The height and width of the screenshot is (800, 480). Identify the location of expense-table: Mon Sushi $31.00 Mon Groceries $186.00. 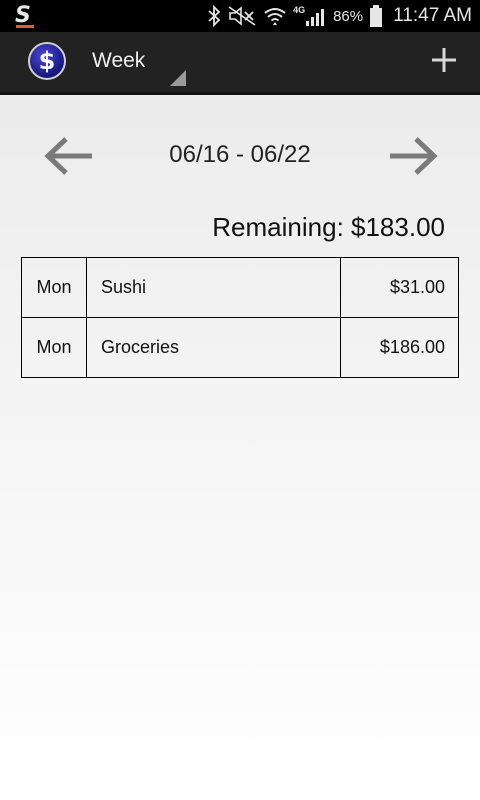
(240, 317).